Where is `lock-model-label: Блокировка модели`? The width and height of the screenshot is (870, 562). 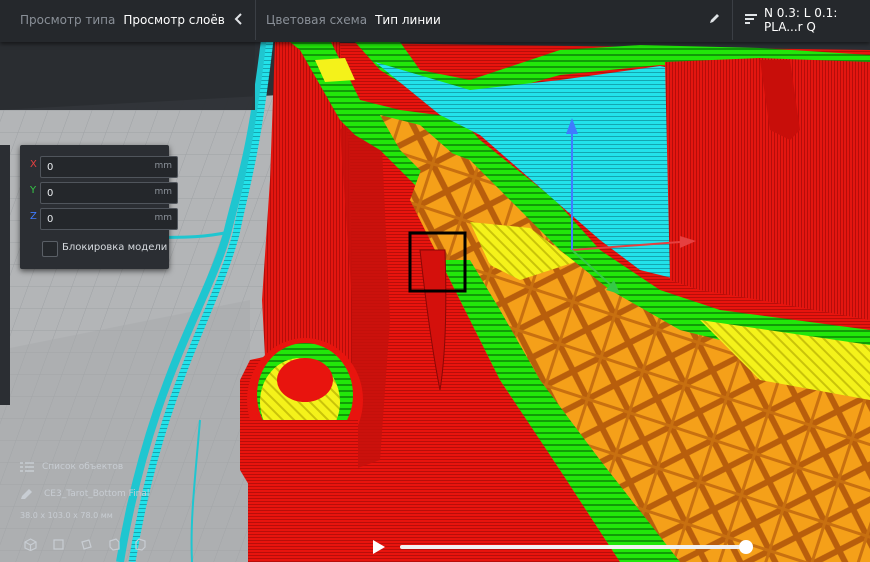 lock-model-label: Блокировка модели is located at coordinates (115, 247).